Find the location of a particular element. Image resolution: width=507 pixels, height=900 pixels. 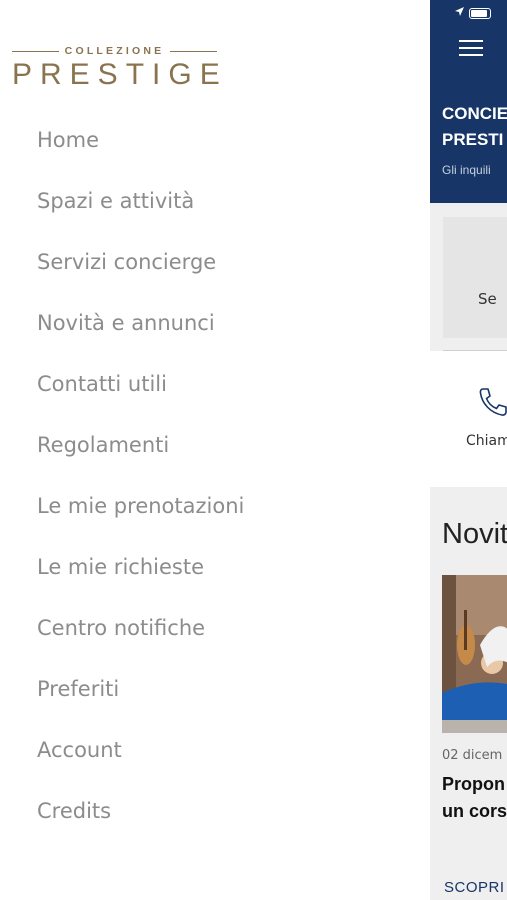

hero-subtitle: Gli inquili is located at coordinates (466, 170).